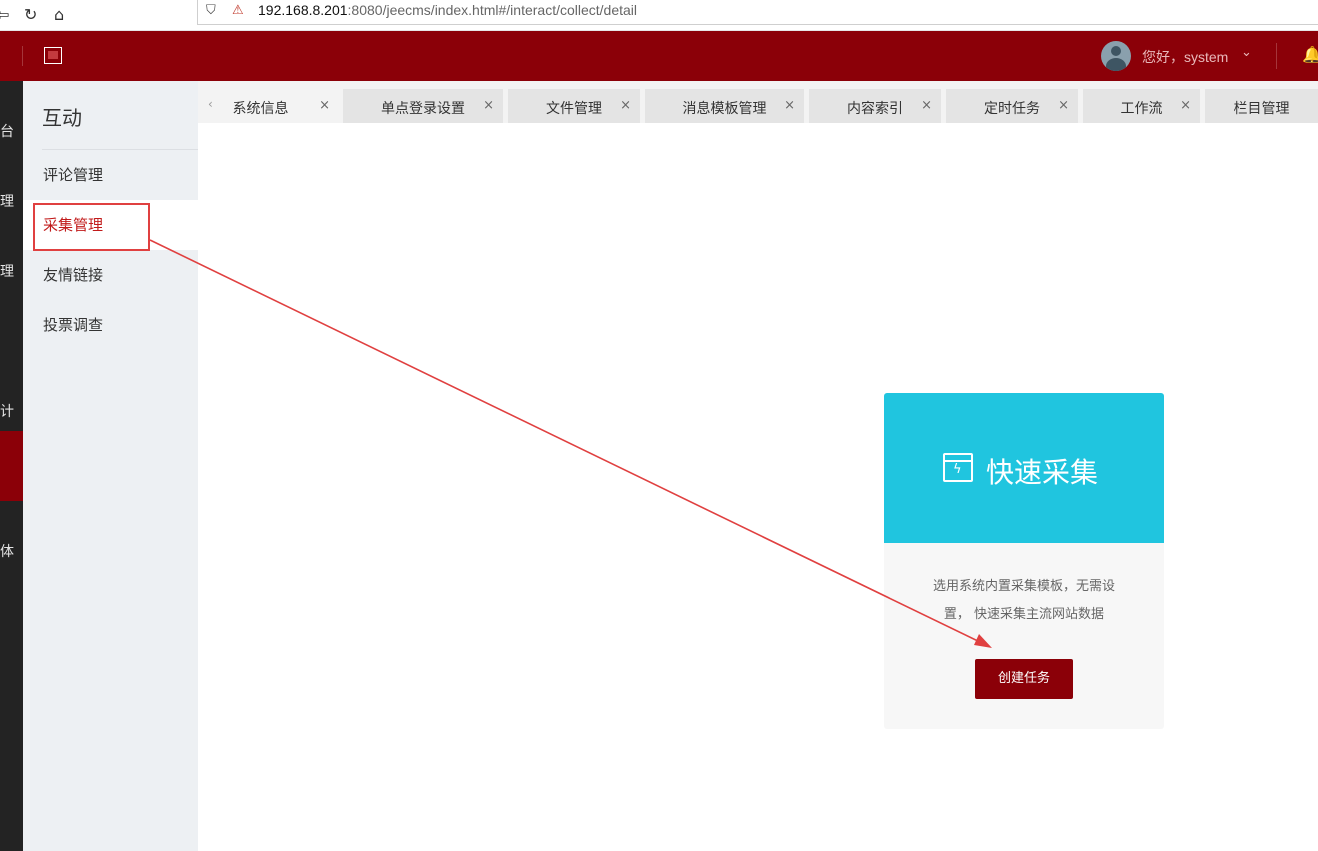  Describe the element at coordinates (11, 411) in the screenshot. I see `main-nav-item-4: 计` at that location.